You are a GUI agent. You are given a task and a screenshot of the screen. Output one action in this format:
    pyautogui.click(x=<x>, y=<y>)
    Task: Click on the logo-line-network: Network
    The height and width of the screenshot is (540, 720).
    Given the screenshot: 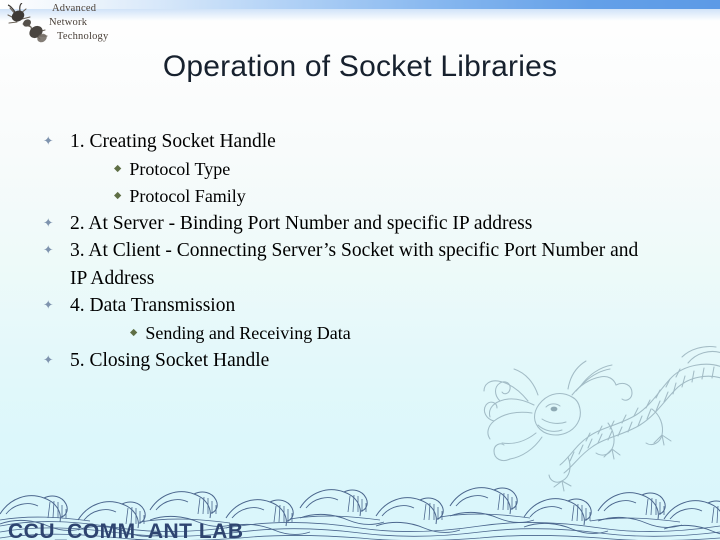 What is the action you would take?
    pyautogui.click(x=68, y=22)
    